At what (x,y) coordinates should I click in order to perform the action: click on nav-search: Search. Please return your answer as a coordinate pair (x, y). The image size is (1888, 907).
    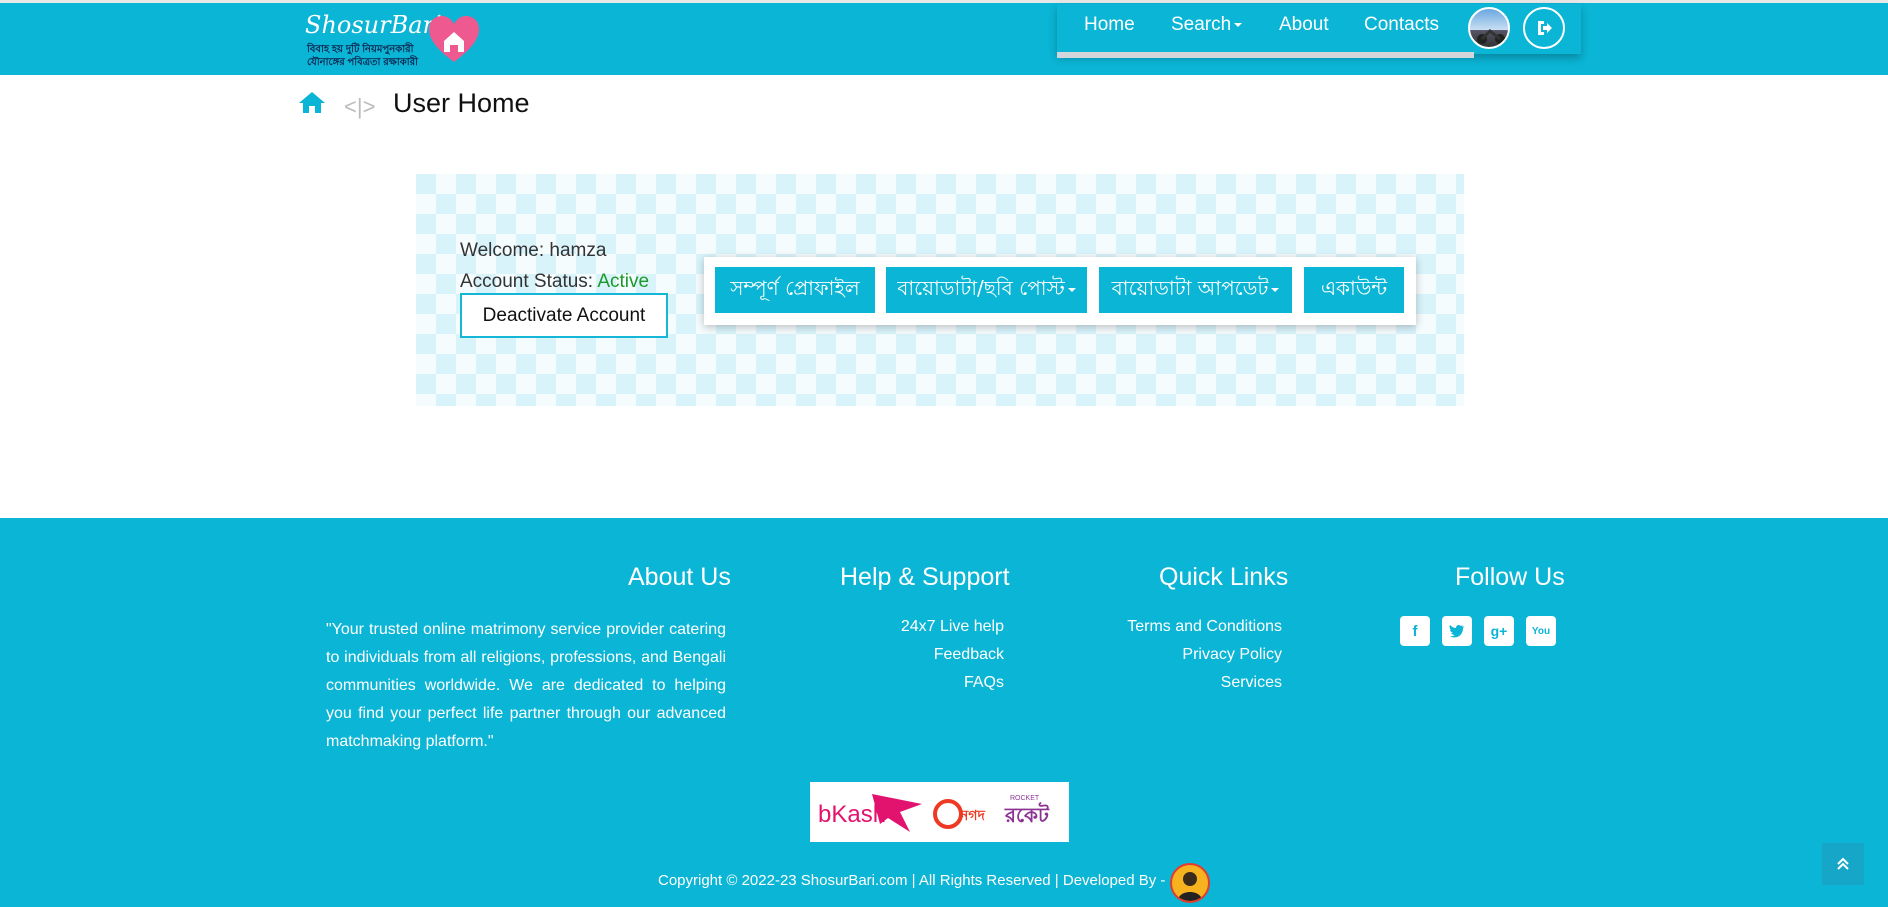
    Looking at the image, I should click on (1207, 25).